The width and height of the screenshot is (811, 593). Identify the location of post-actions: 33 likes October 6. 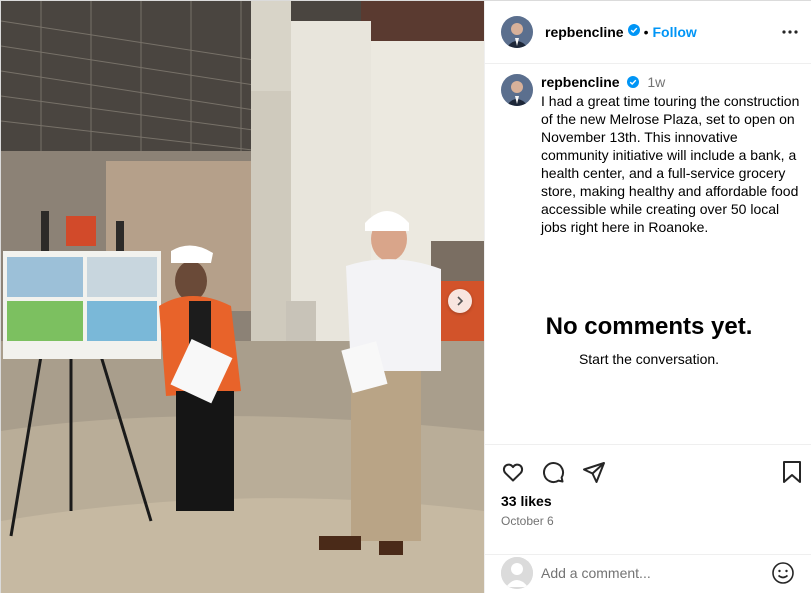
(648, 499).